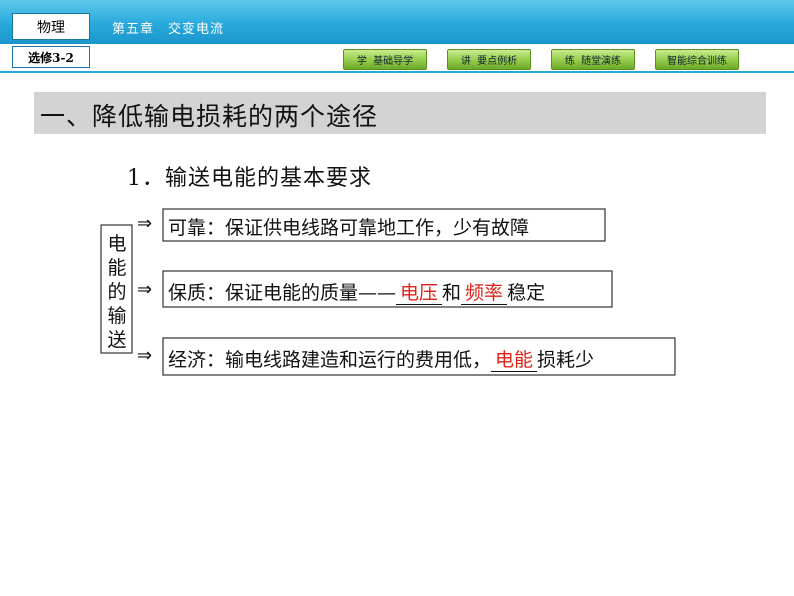 The height and width of the screenshot is (596, 794). Describe the element at coordinates (526, 293) in the screenshot. I see `row-quality-suffix: 稳定` at that location.